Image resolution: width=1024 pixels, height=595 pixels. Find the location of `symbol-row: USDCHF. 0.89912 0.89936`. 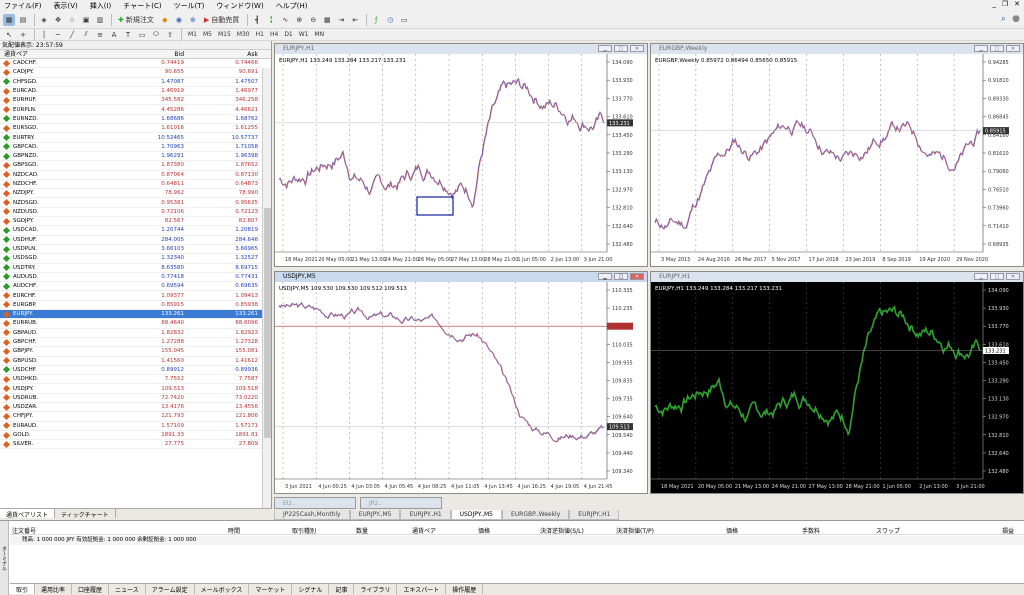

symbol-row: USDCHF. 0.89912 0.89936 is located at coordinates (131, 371).